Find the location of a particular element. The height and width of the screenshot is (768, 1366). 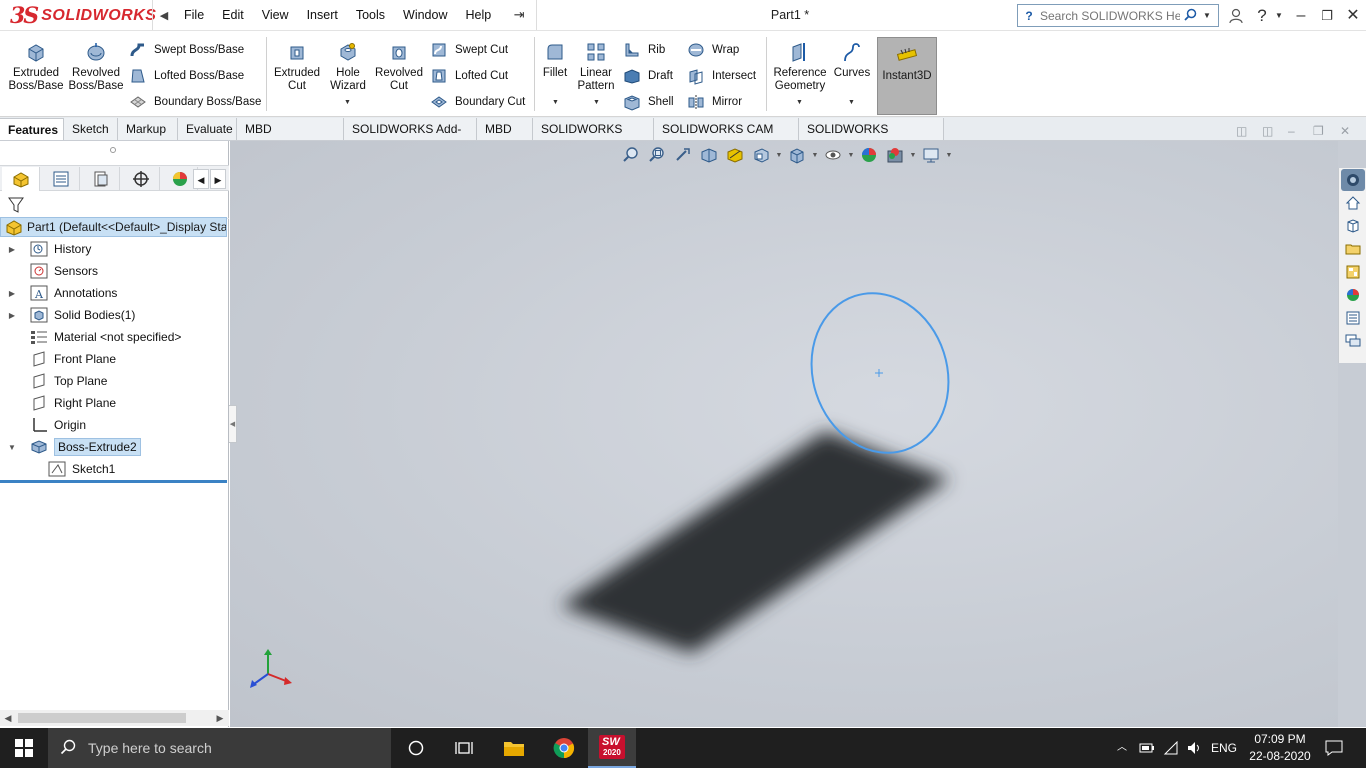

tree-item-solid-bodies: ▶ Solid Bodies(1) is located at coordinates (70, 315).